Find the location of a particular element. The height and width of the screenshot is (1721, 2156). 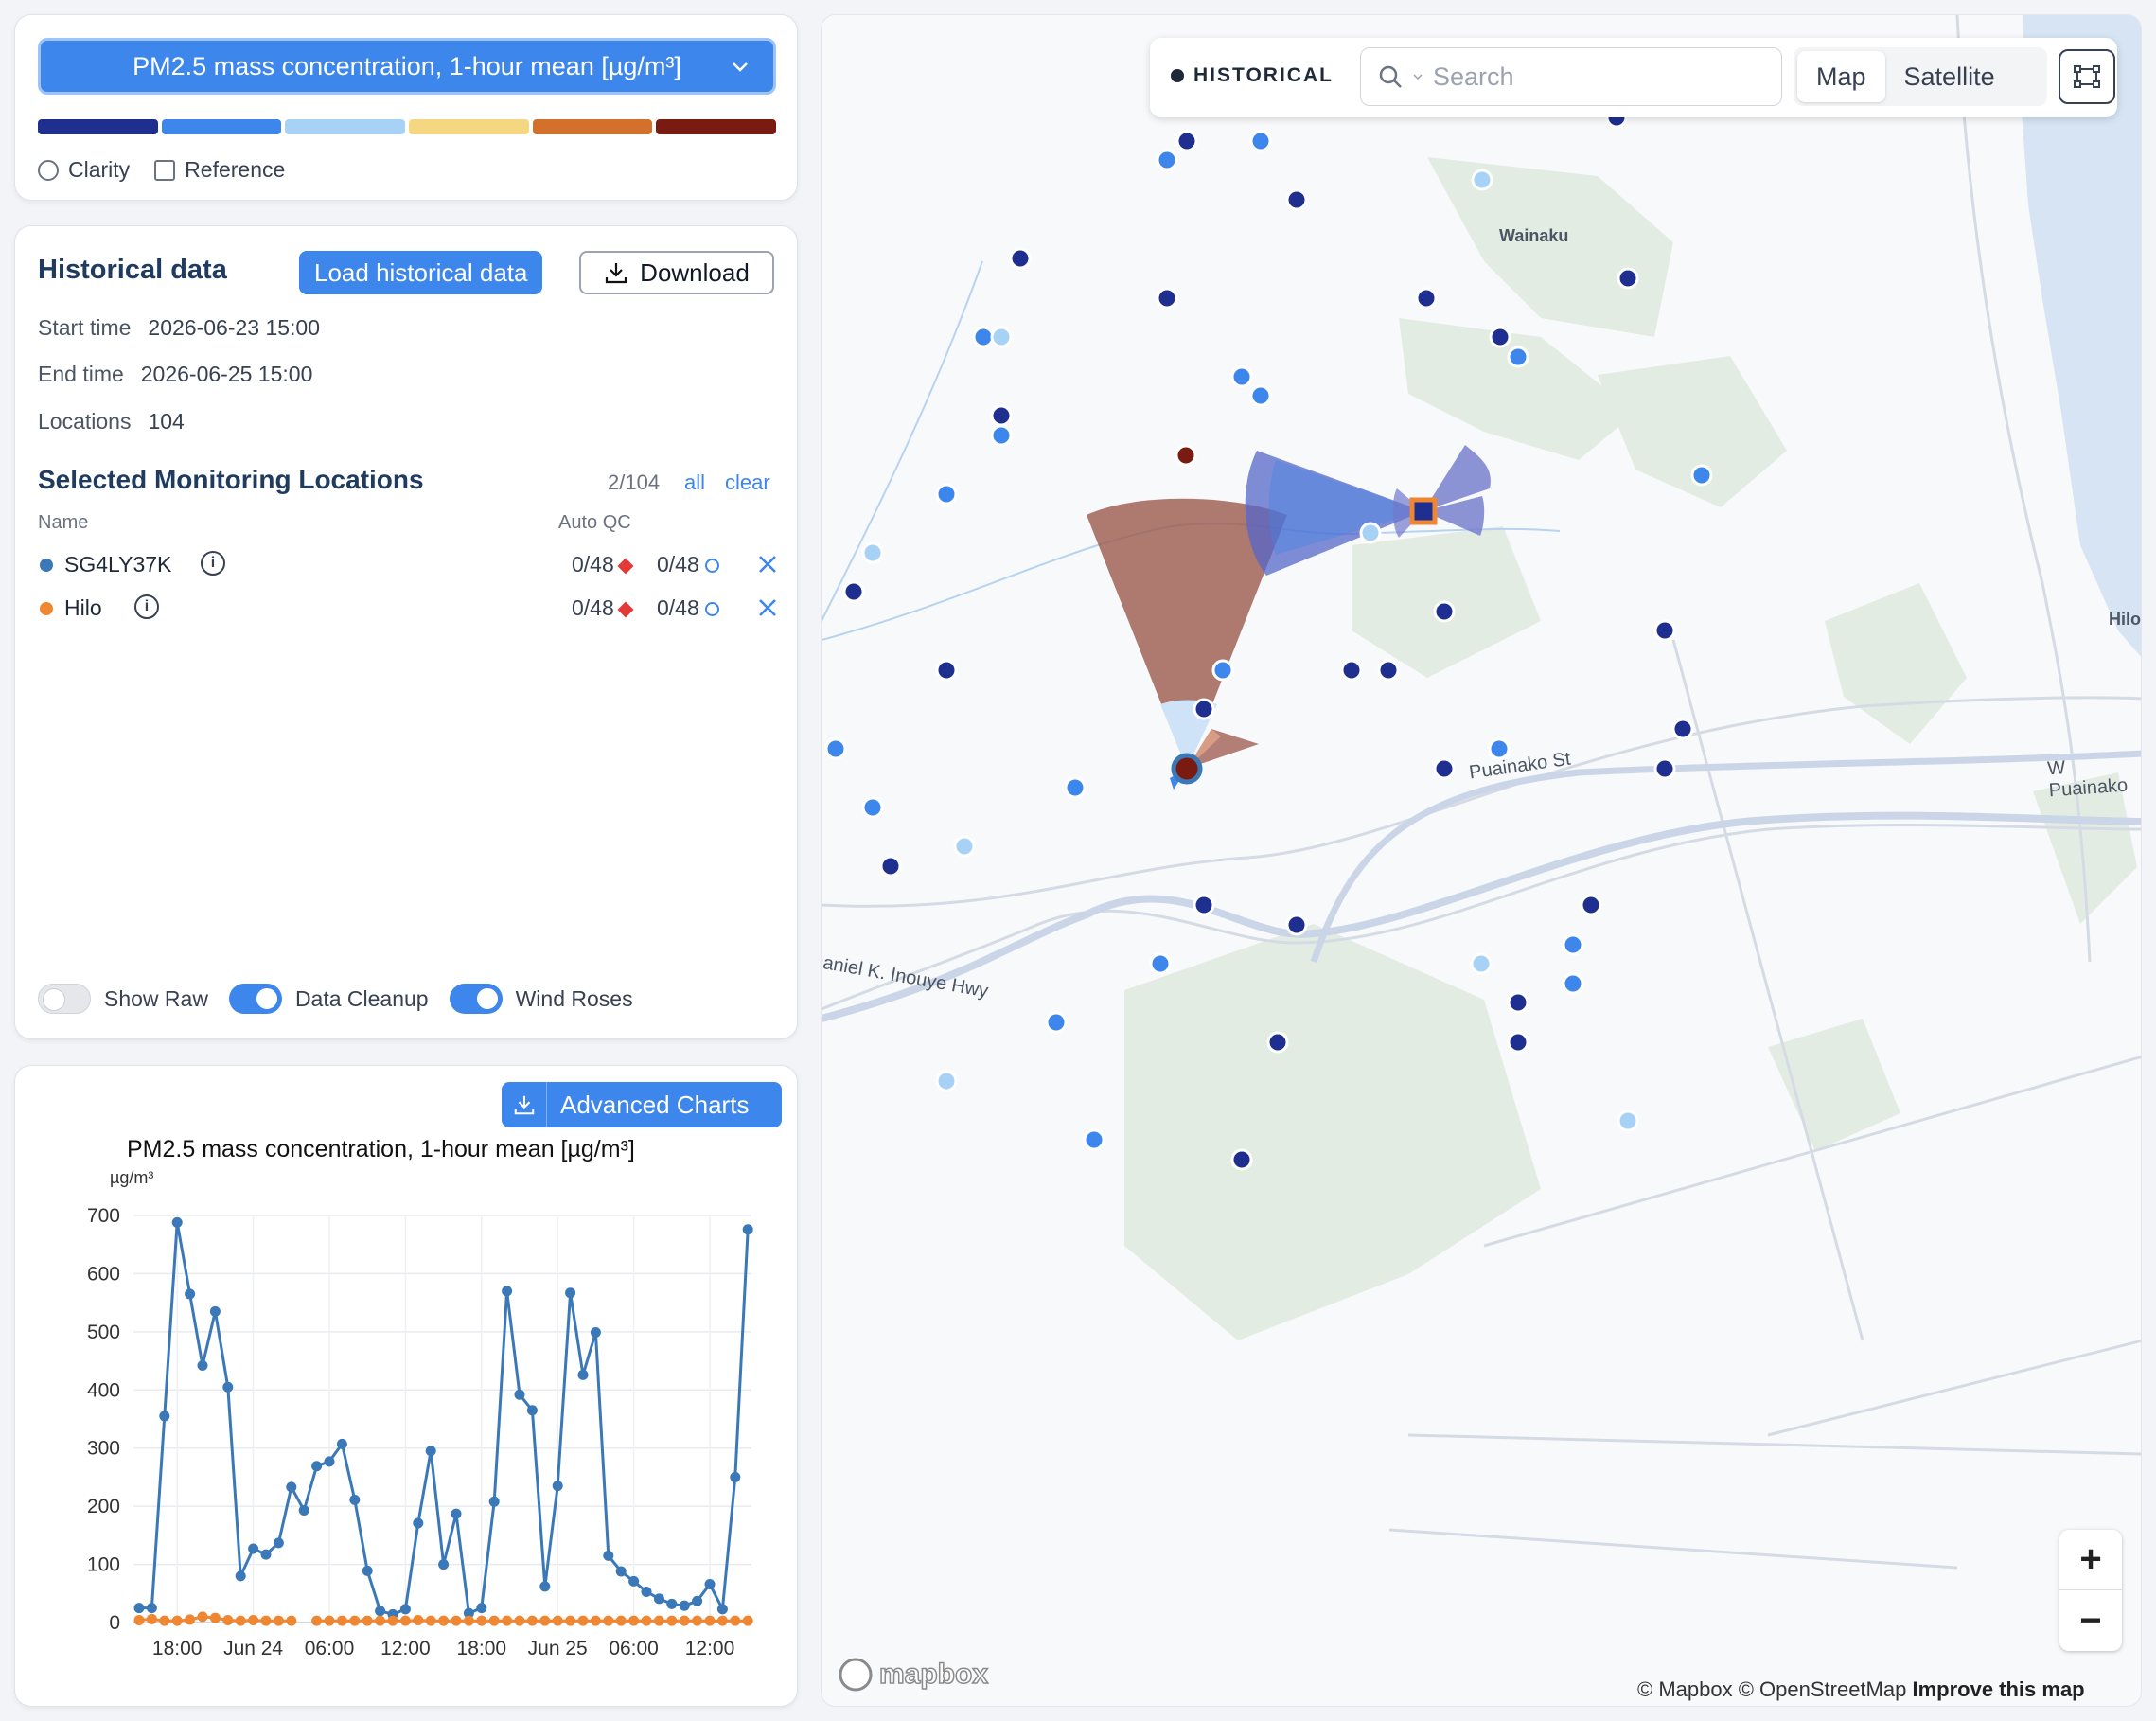

color-scale is located at coordinates (407, 127).